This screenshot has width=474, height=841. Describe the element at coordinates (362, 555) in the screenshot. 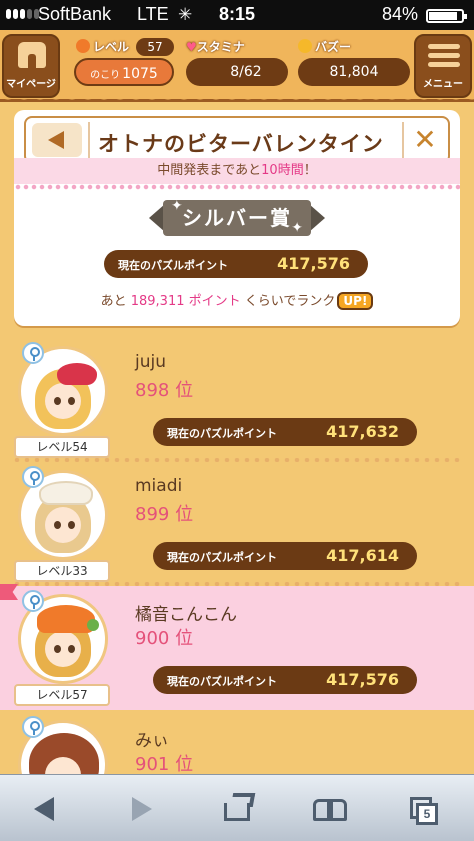

I see `user-points: 417,614` at that location.